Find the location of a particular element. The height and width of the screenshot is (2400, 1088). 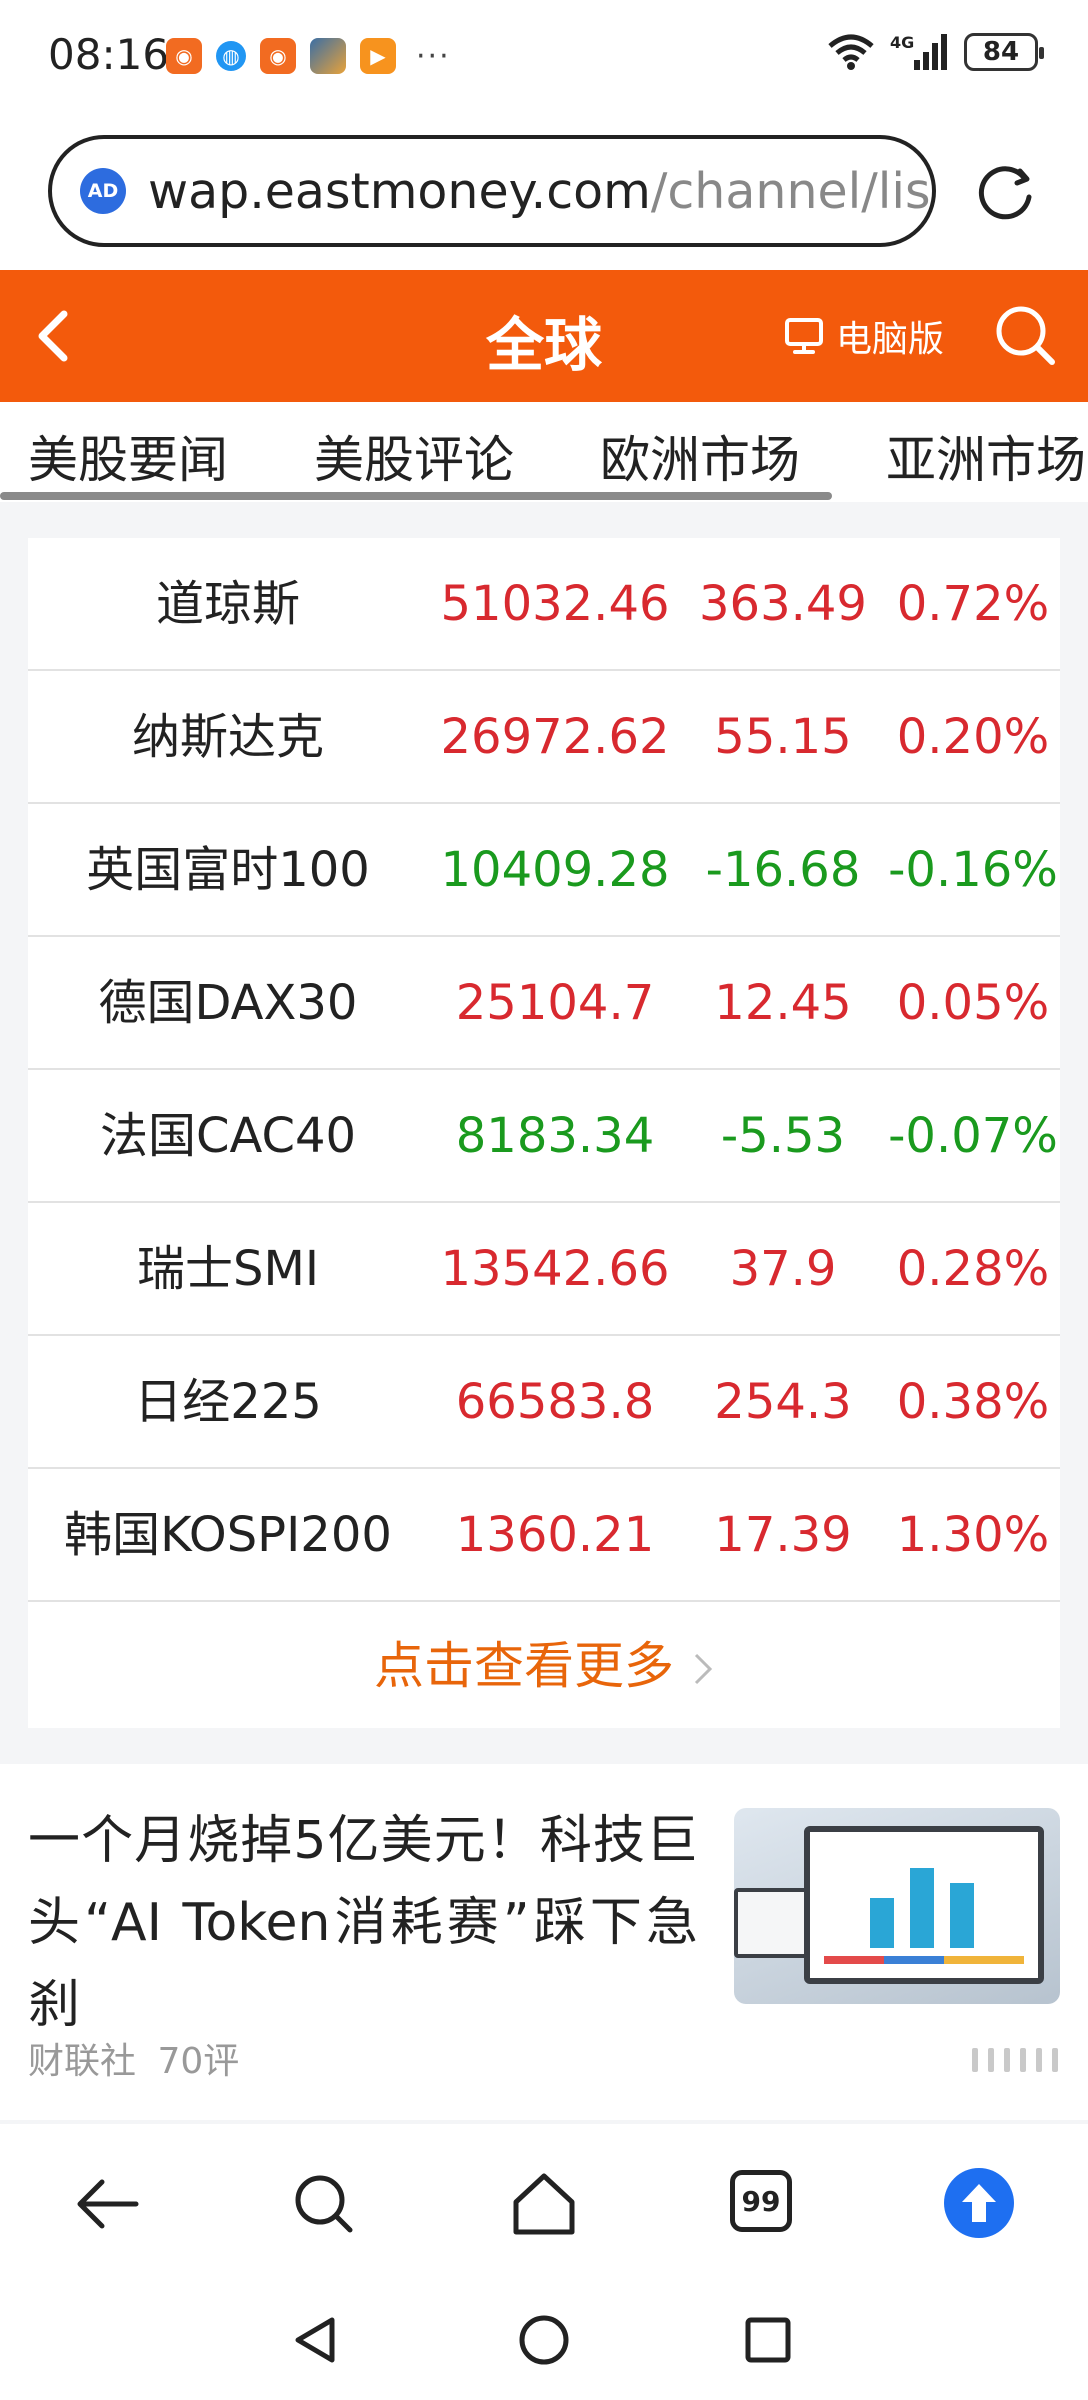

video-notification-icon: ▶ is located at coordinates (378, 56).